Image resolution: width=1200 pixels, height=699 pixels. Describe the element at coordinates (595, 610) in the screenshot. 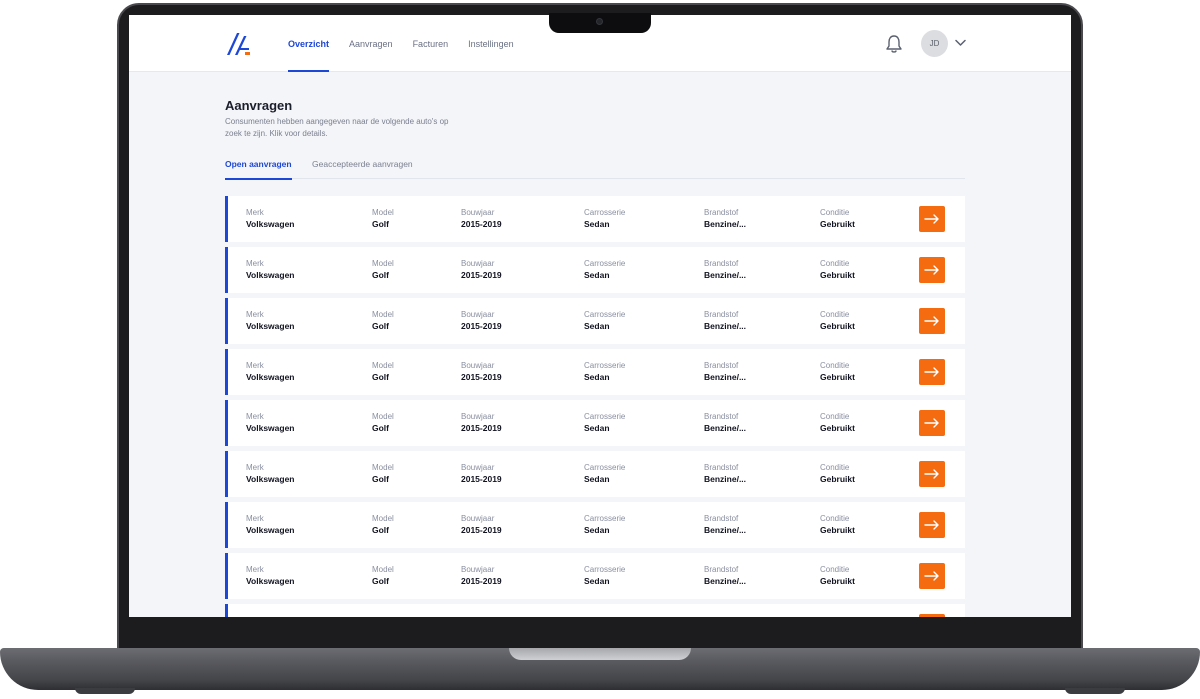

I see `request-row-partial` at that location.